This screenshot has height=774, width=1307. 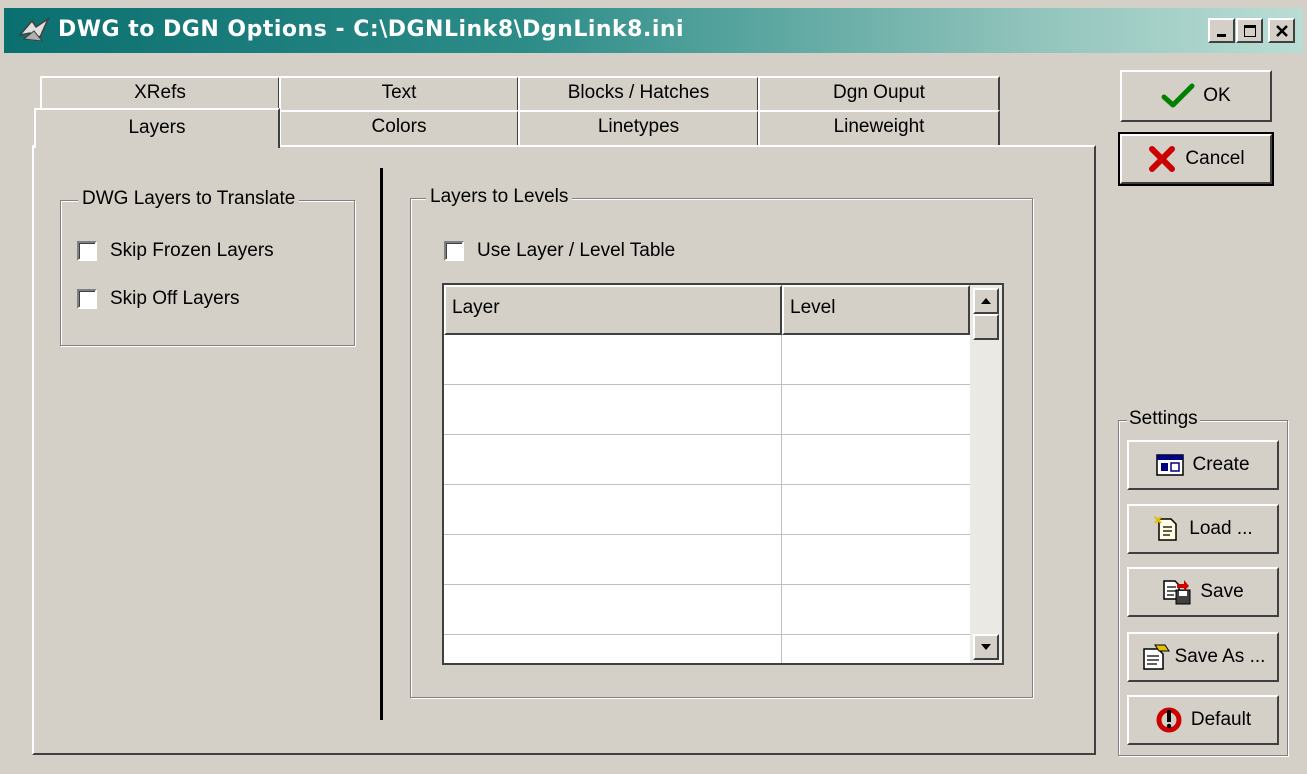 I want to click on column-header-layer: Layer, so click(x=613, y=310).